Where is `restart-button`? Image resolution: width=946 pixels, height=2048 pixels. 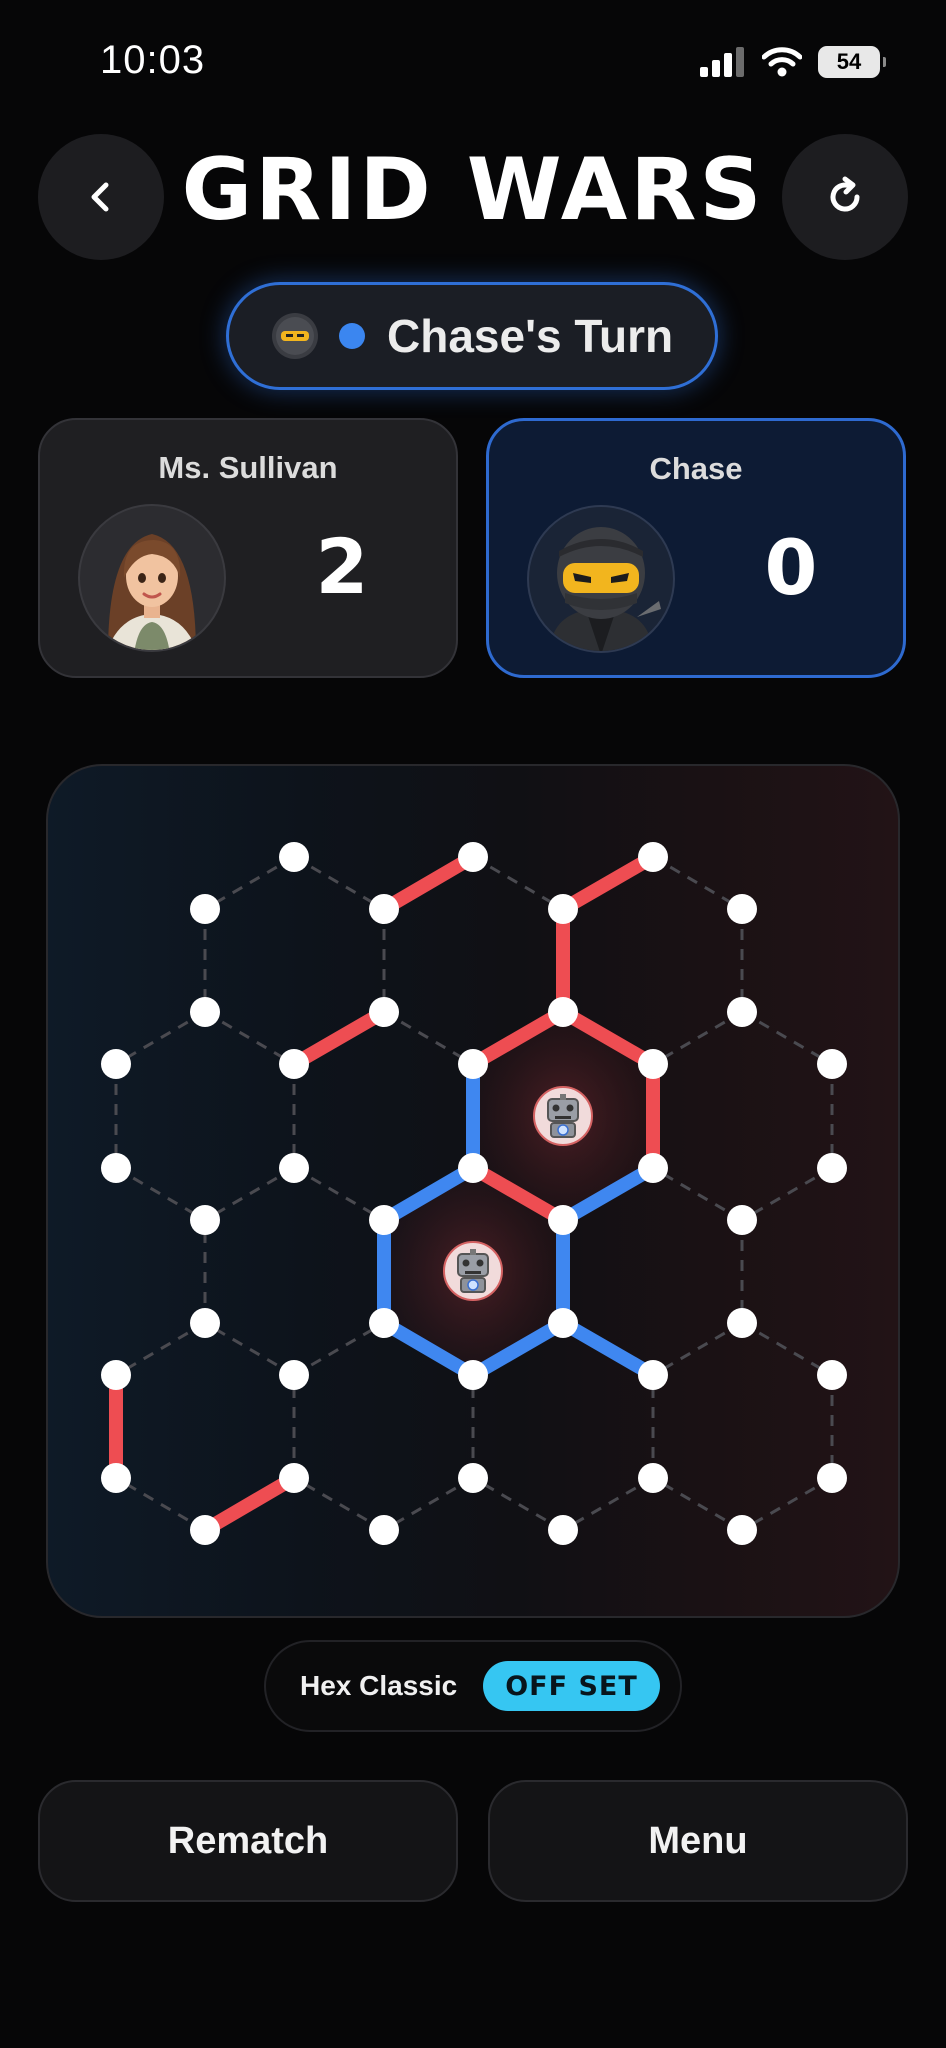 restart-button is located at coordinates (845, 197).